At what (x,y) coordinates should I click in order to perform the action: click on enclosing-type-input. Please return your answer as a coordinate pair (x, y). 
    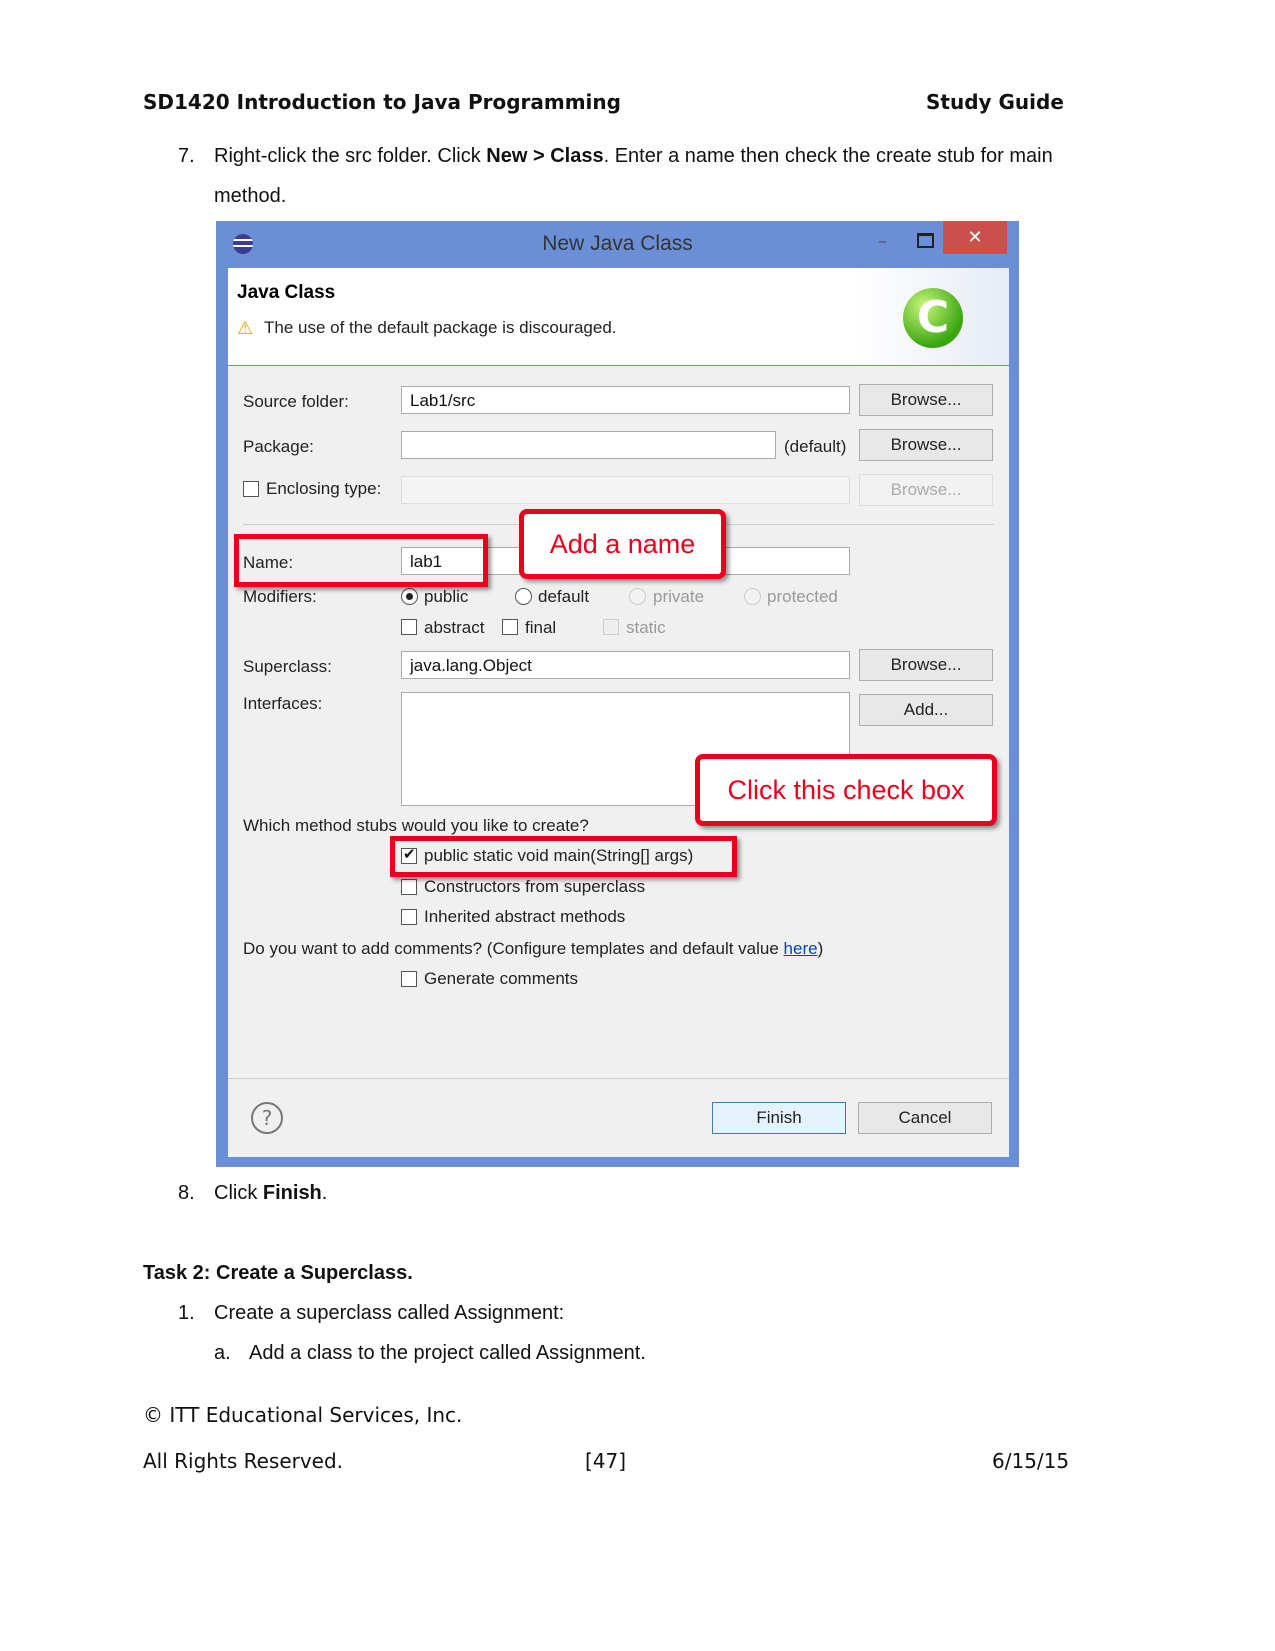
    Looking at the image, I should click on (625, 490).